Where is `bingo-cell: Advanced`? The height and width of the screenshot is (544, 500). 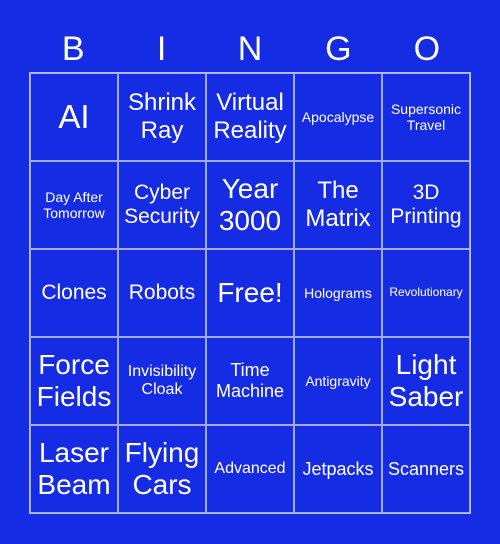 bingo-cell: Advanced is located at coordinates (250, 469).